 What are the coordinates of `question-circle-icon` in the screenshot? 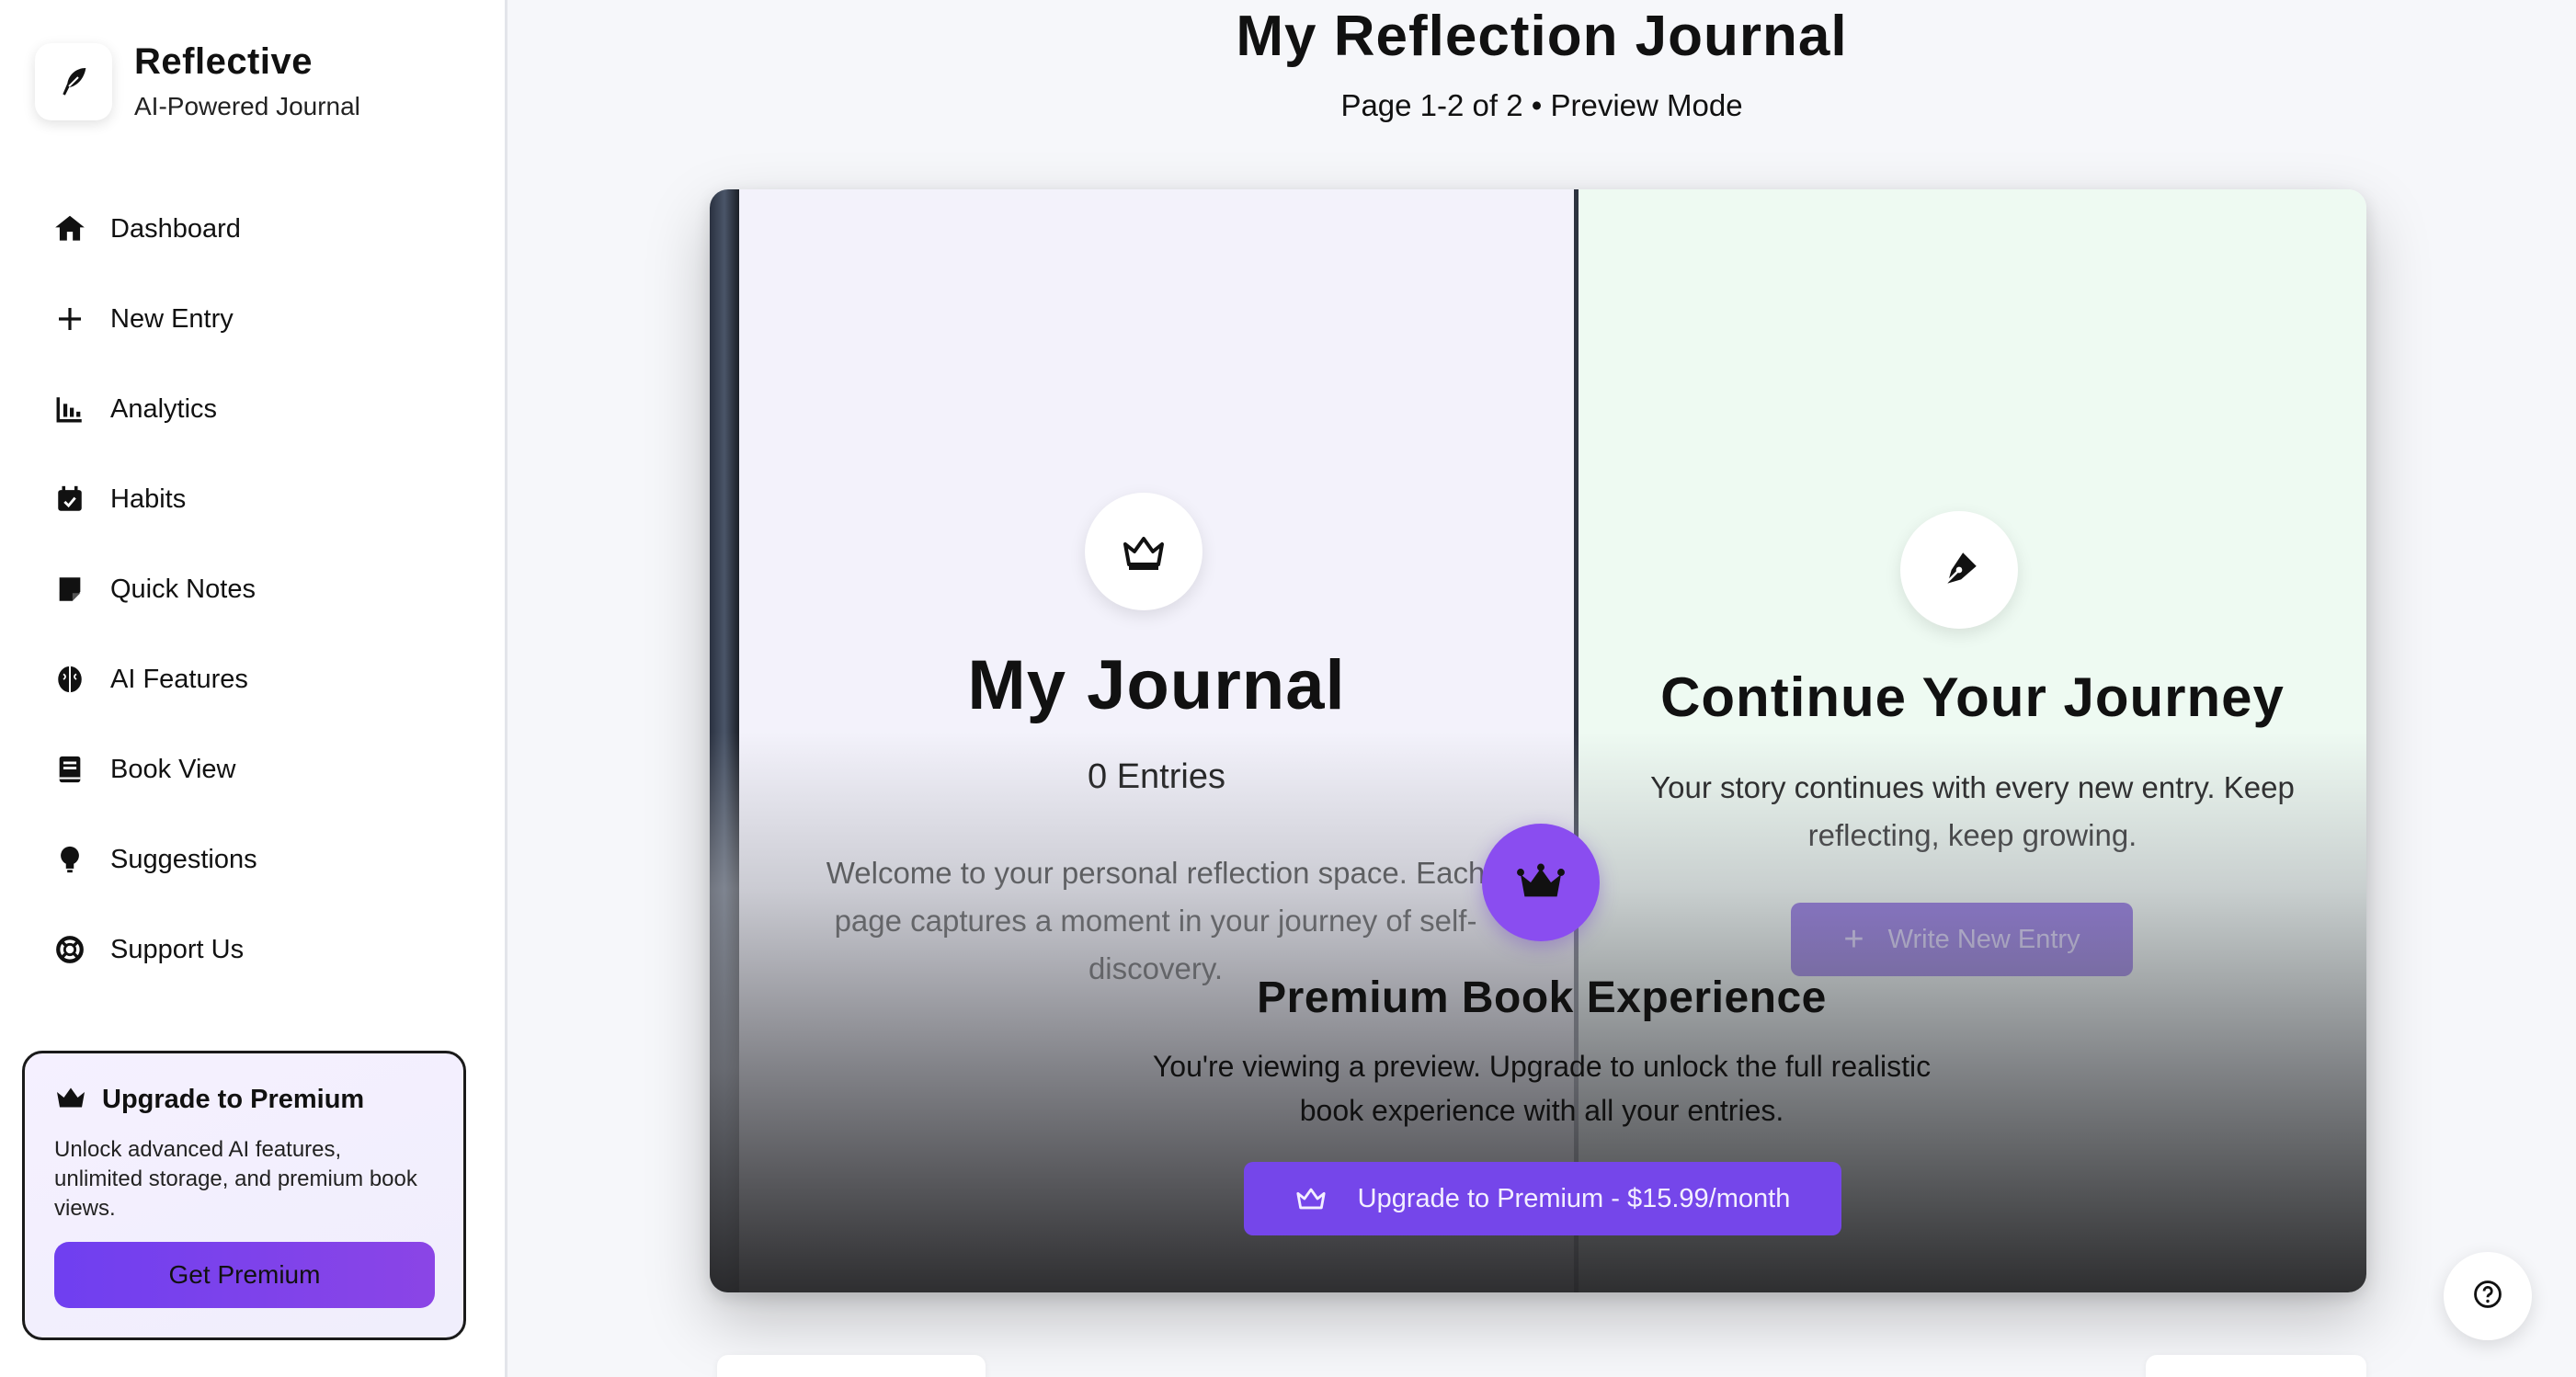 It's located at (2487, 1296).